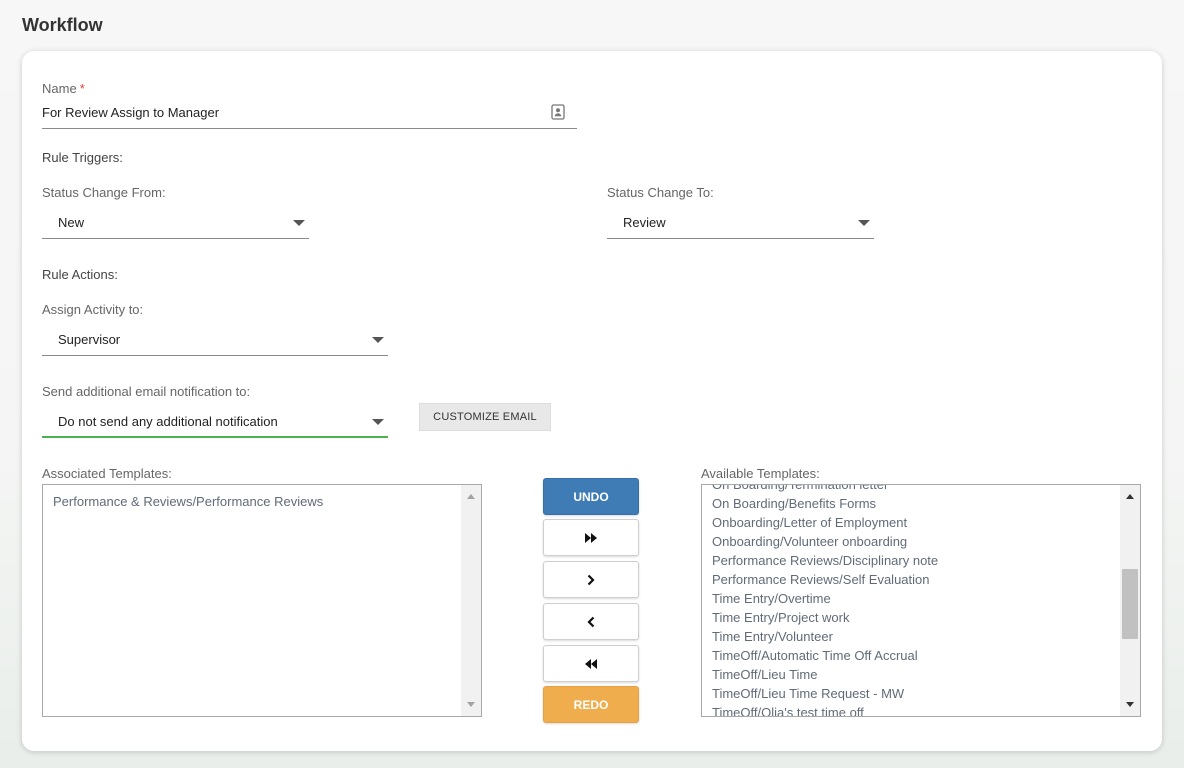 The height and width of the screenshot is (768, 1184). I want to click on associated-templates-label: Associated Templates:, so click(107, 473).